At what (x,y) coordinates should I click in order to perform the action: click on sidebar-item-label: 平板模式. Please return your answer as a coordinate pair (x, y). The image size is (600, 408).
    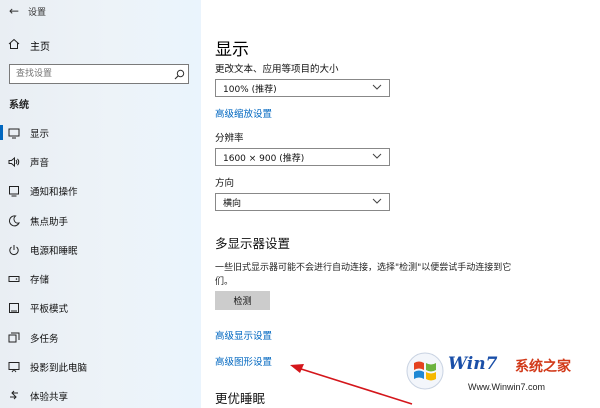
    Looking at the image, I should click on (49, 310).